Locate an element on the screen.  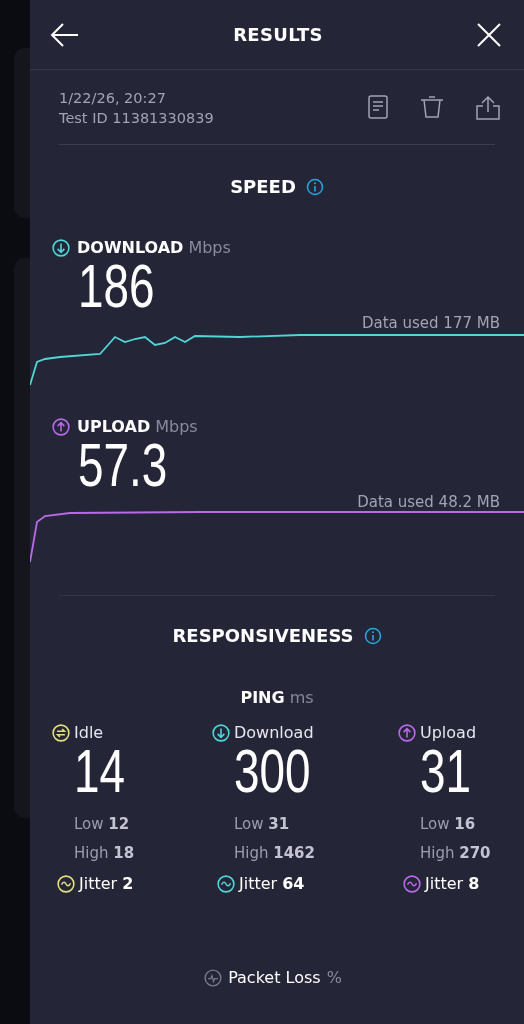
share-icon is located at coordinates (488, 108).